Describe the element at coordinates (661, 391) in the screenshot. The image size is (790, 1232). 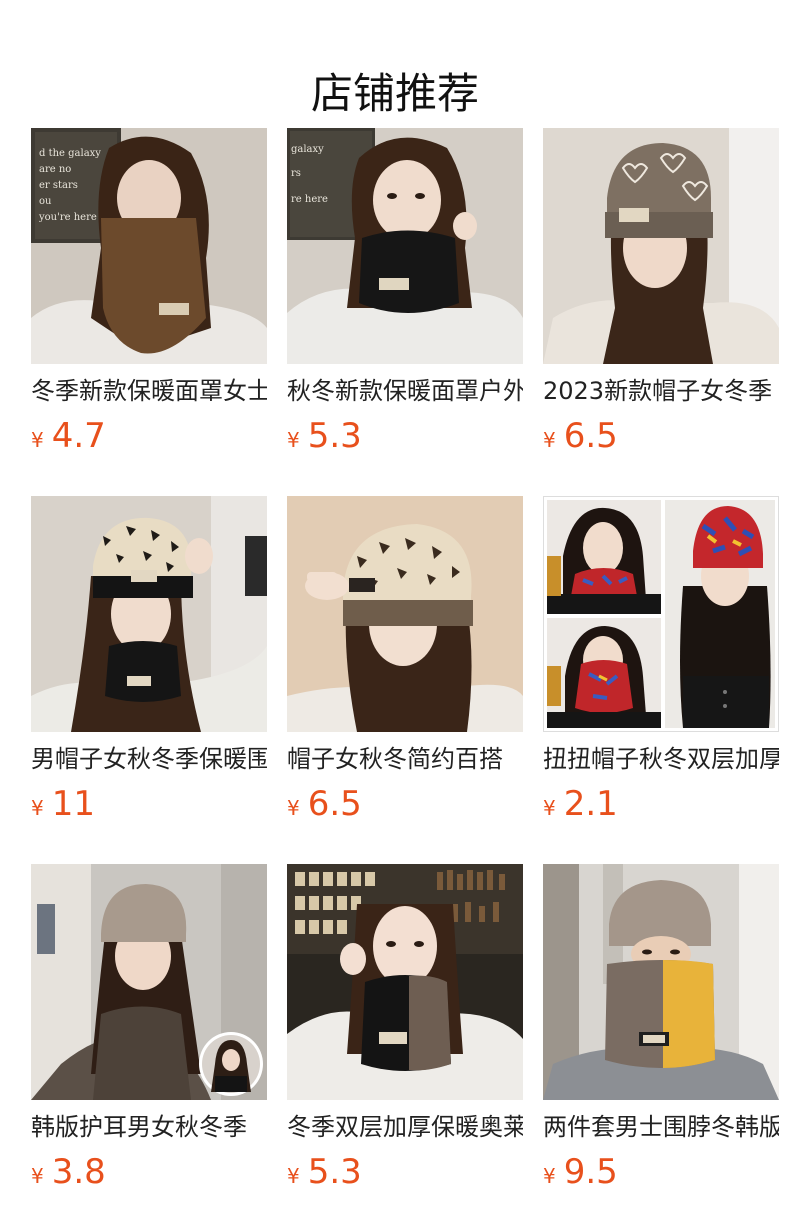
I see `product-name: 2023新款帽子女冬季` at that location.